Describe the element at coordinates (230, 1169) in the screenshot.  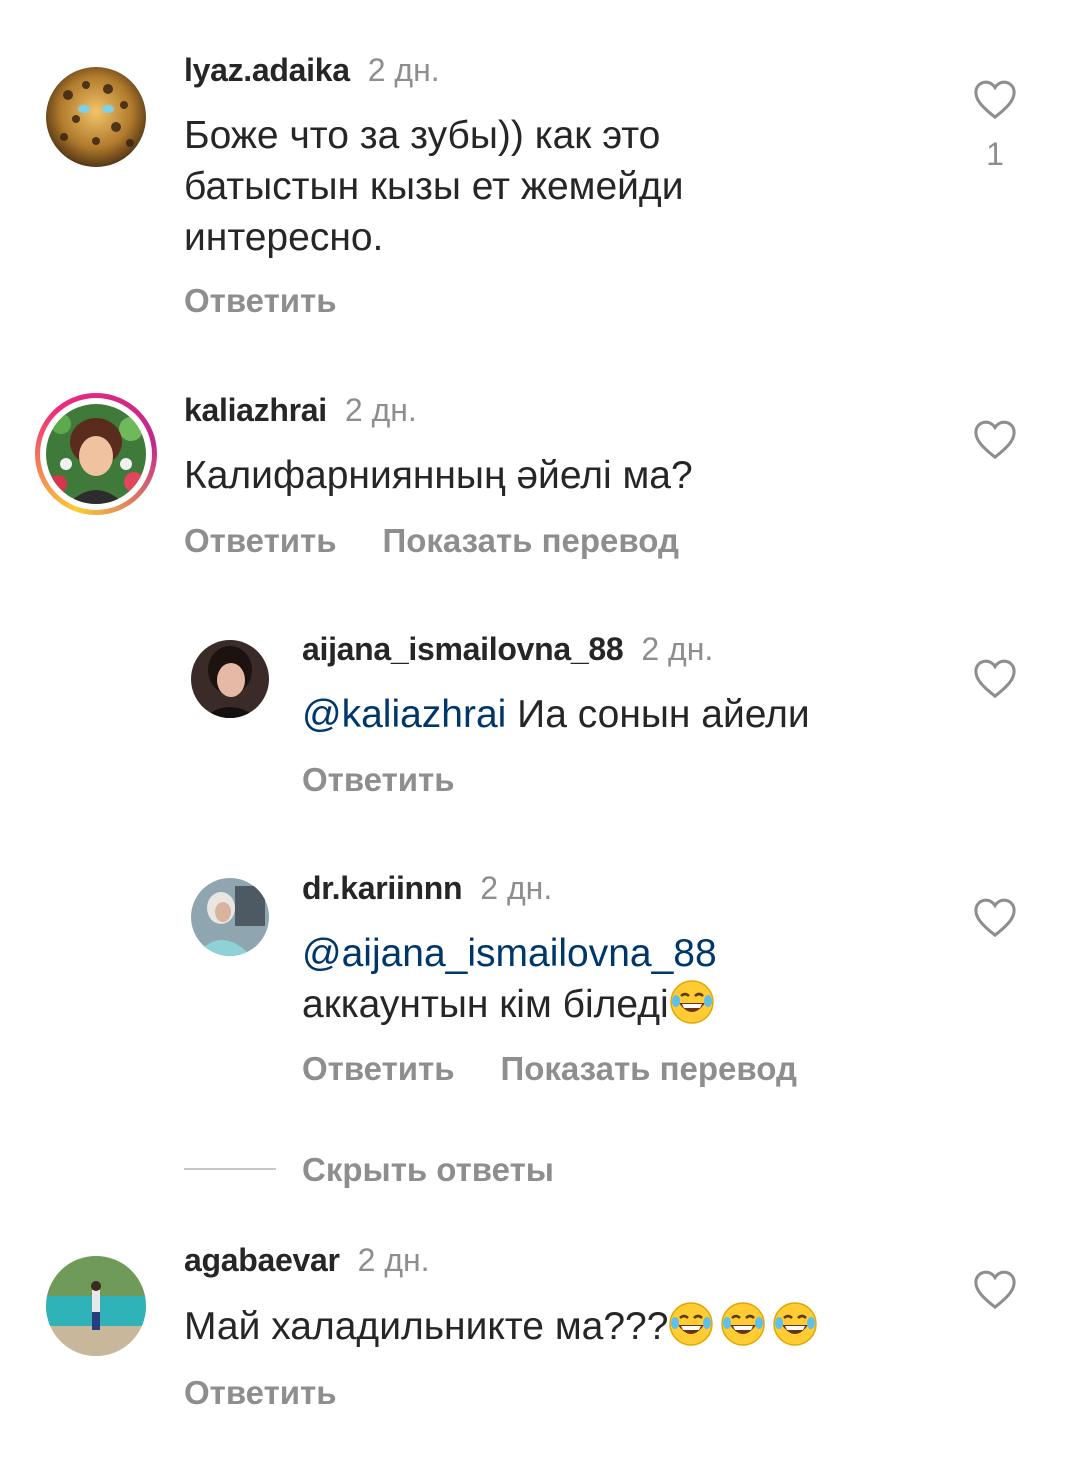
I see `divider-line` at that location.